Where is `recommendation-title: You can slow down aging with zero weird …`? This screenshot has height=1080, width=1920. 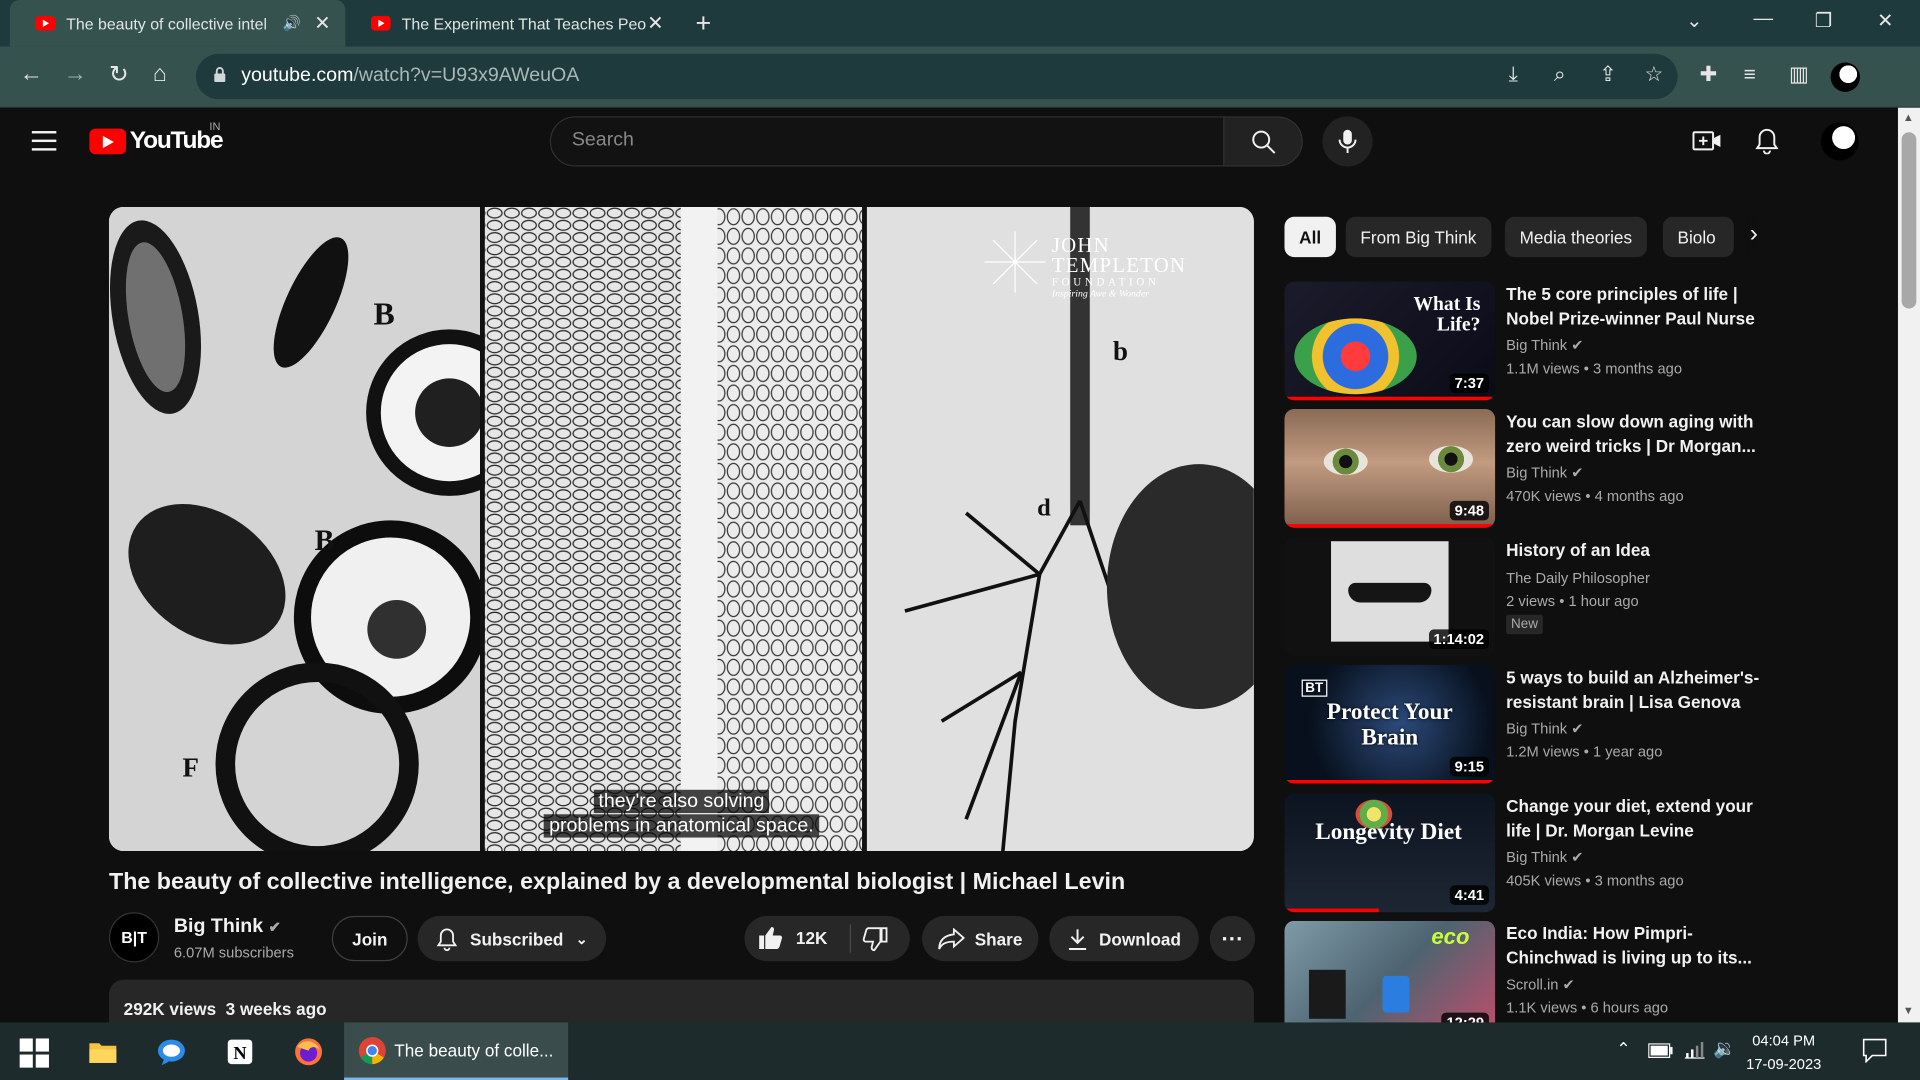 recommendation-title: You can slow down aging with zero weird … is located at coordinates (1634, 433).